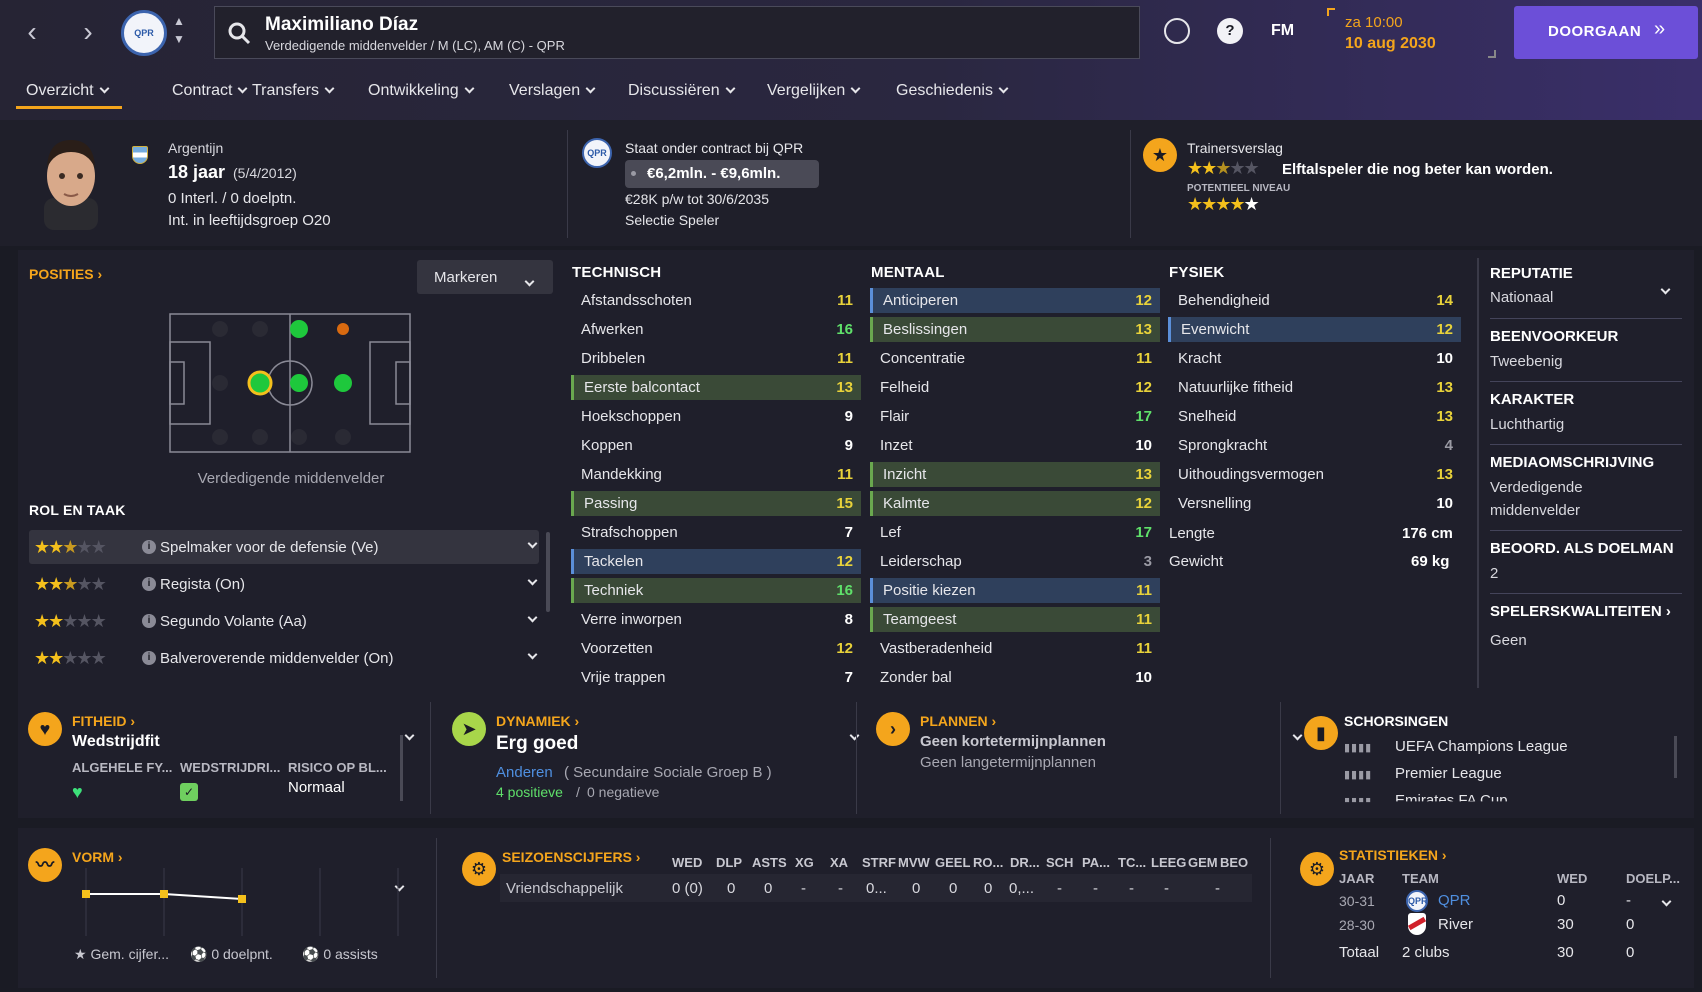 This screenshot has width=1702, height=992. Describe the element at coordinates (1454, 900) in the screenshot. I see `stats-row-team: QPR` at that location.